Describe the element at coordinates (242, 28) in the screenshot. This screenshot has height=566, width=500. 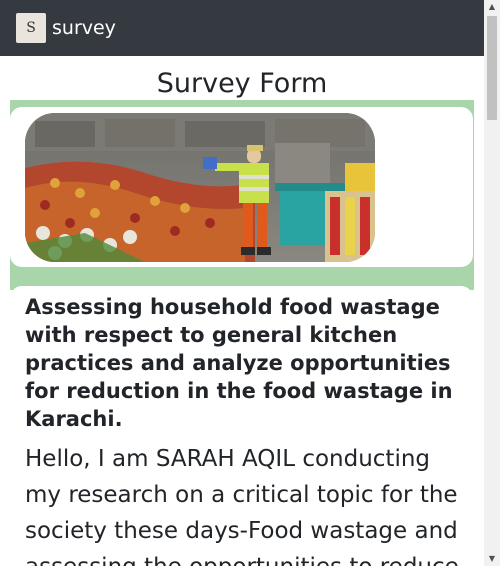
I see `top-navbar: S survey` at that location.